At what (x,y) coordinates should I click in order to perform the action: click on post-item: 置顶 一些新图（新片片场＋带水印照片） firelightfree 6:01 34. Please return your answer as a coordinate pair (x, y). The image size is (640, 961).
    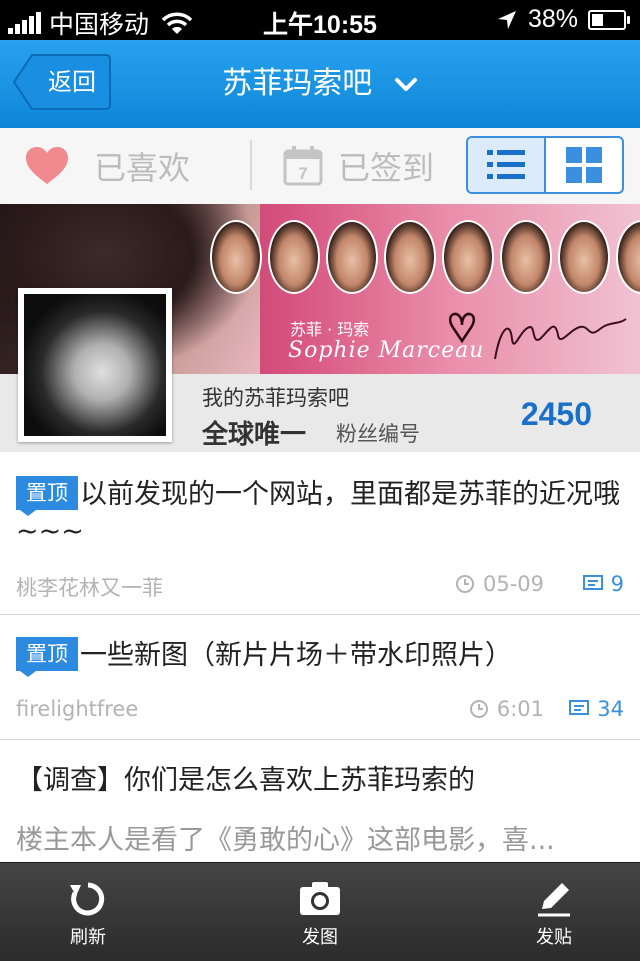
    Looking at the image, I should click on (320, 677).